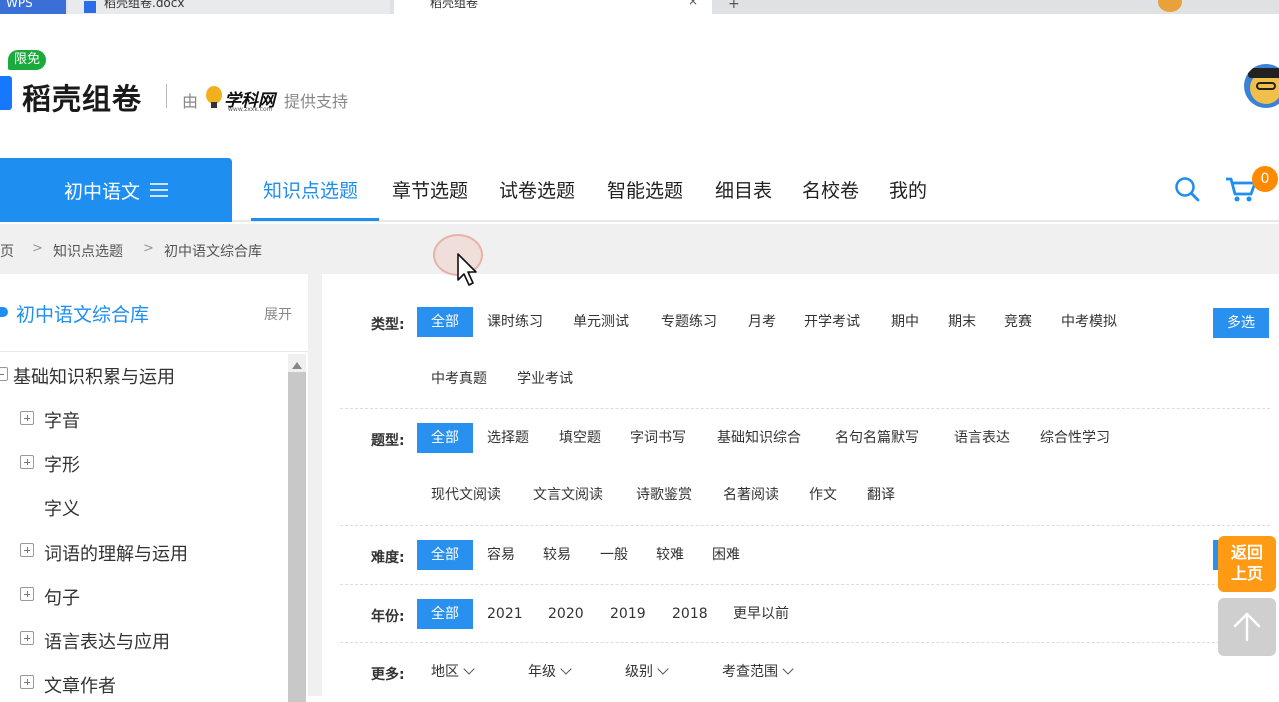 The image size is (1279, 702). Describe the element at coordinates (297, 365) in the screenshot. I see `scroll-up-icon` at that location.